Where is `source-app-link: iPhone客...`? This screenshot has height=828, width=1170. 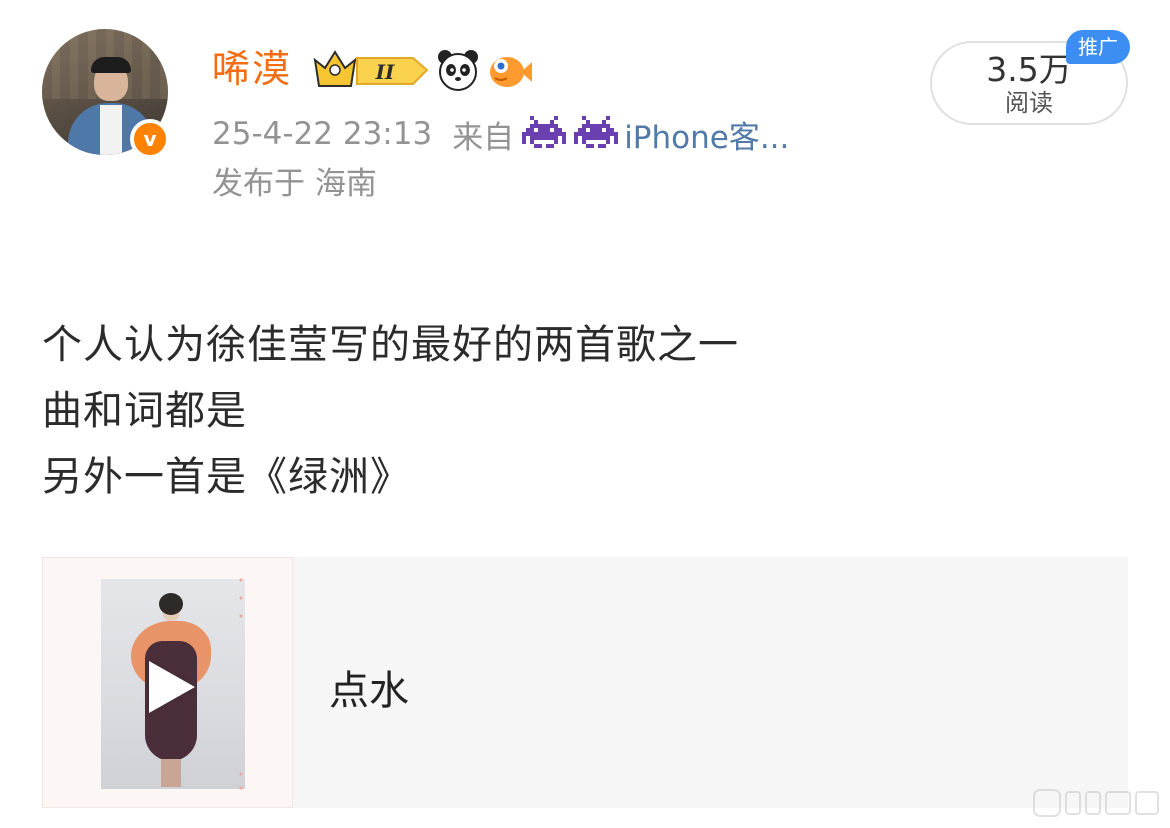 source-app-link: iPhone客... is located at coordinates (706, 134).